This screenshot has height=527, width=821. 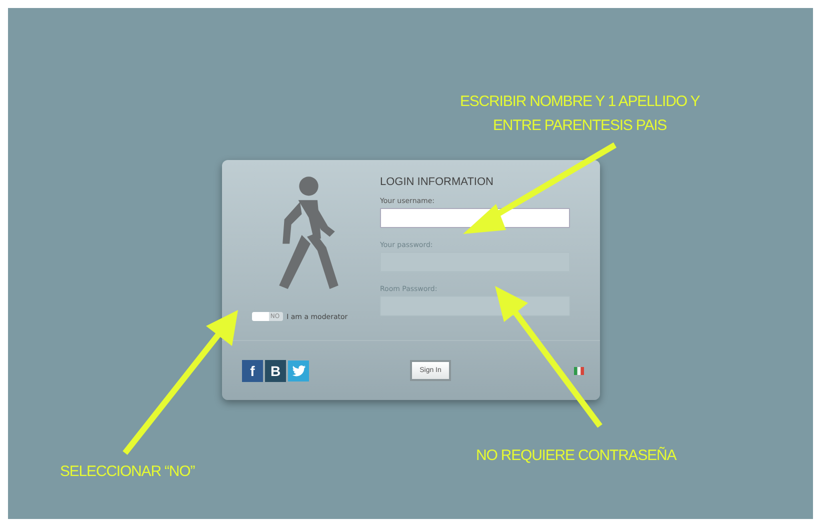 What do you see at coordinates (298, 371) in the screenshot?
I see `bird-icon` at bounding box center [298, 371].